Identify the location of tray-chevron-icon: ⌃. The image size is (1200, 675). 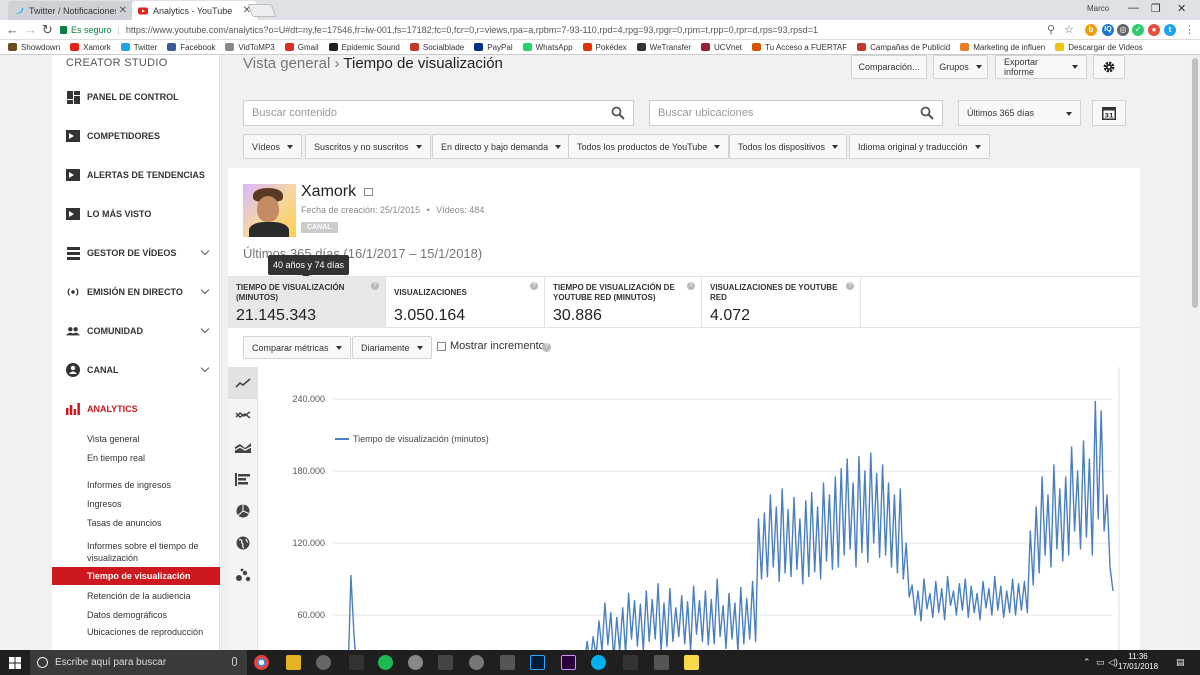
(1087, 662).